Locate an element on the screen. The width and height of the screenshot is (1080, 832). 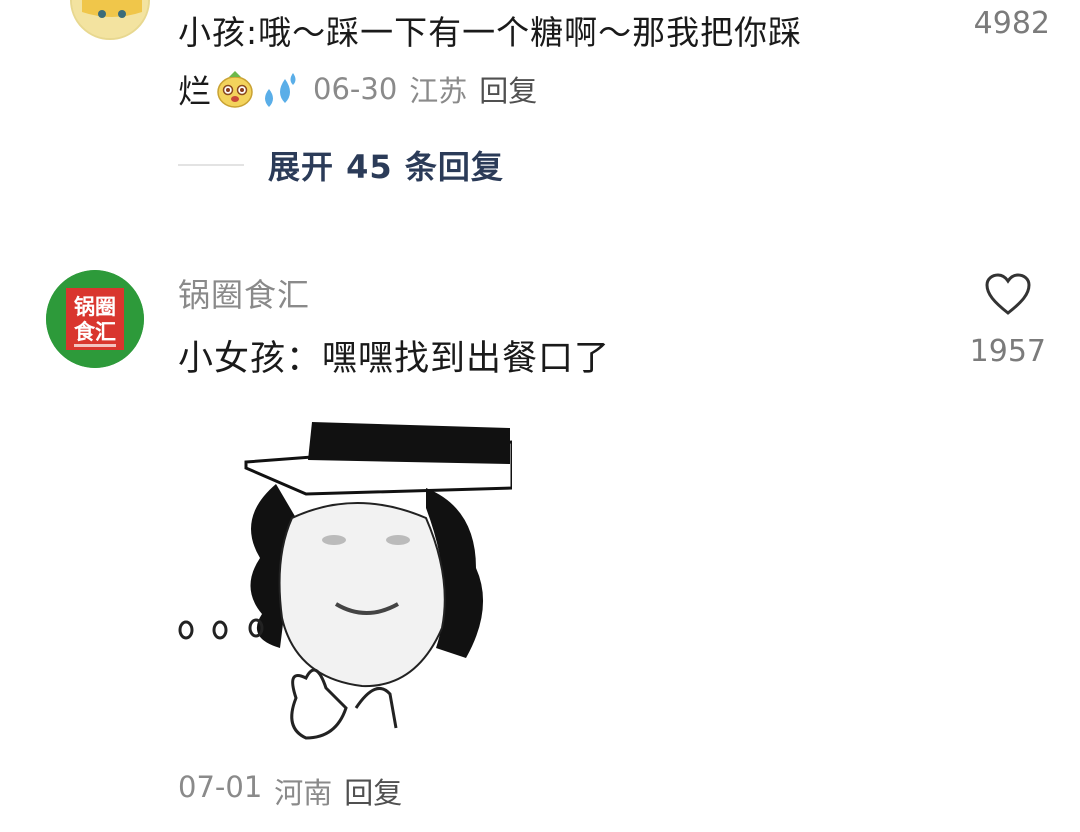
comment1-text-tail: 烂 is located at coordinates (194, 91).